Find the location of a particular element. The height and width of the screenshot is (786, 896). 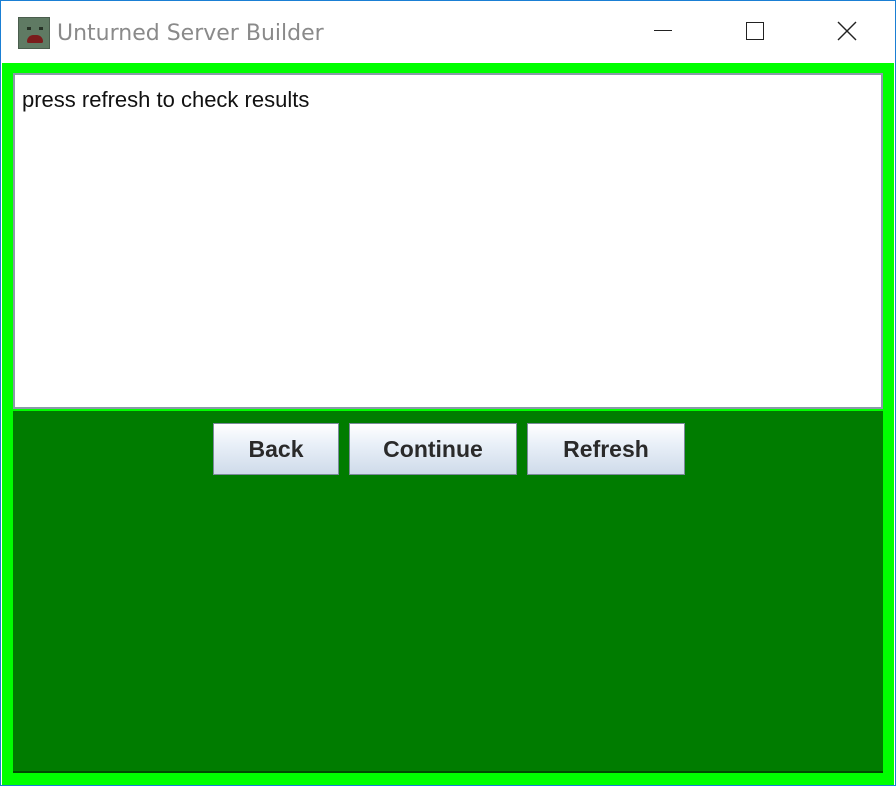

minimize-button is located at coordinates (663, 32).